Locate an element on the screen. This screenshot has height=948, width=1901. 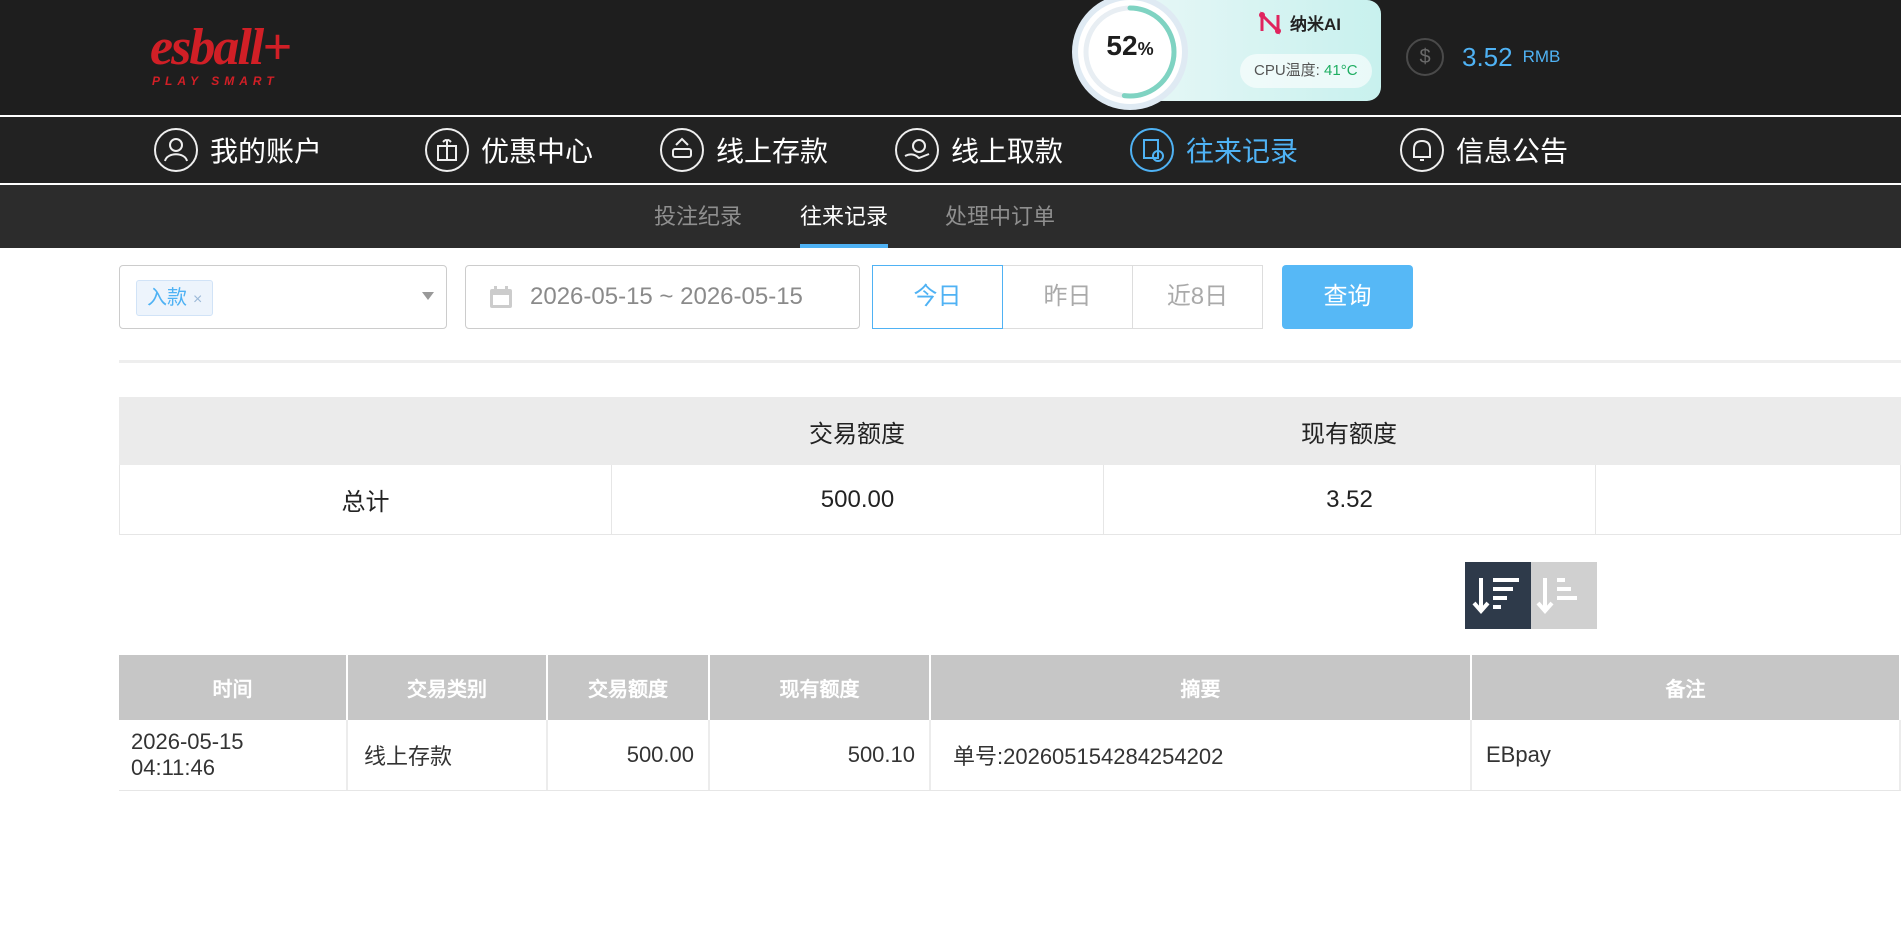
dollar-coin-icon: $ is located at coordinates (1425, 57).